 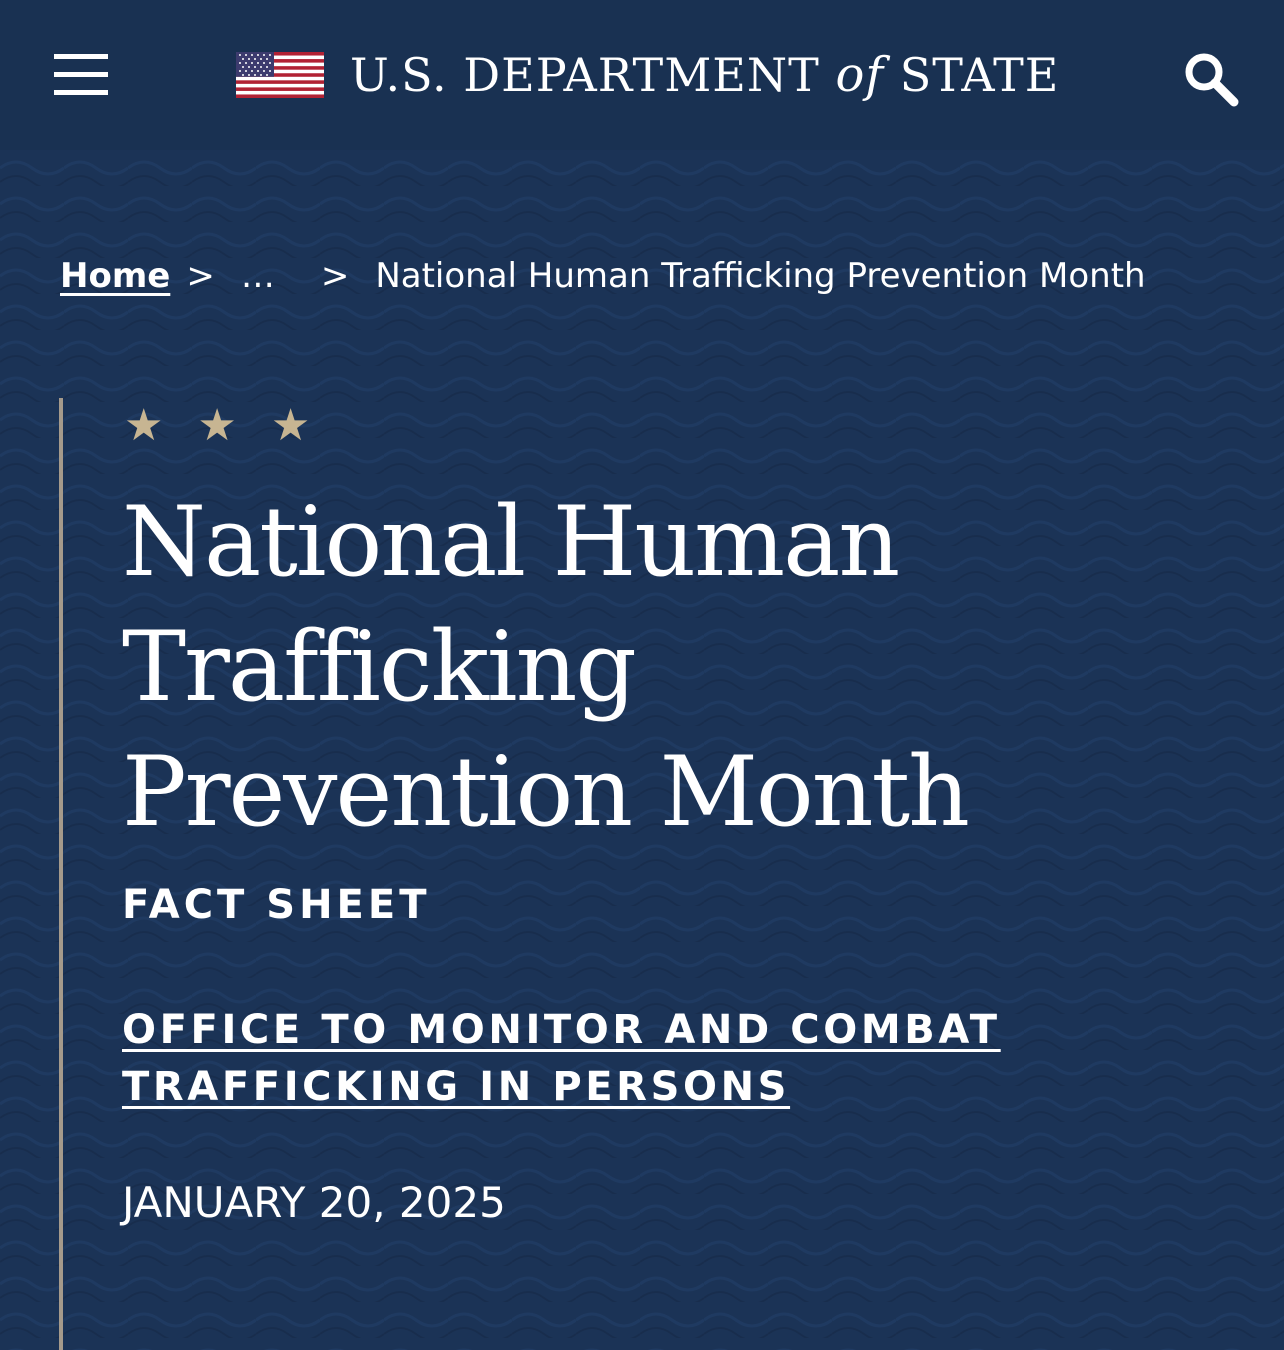 What do you see at coordinates (276, 905) in the screenshot?
I see `article-type-label: FACT SHEET` at bounding box center [276, 905].